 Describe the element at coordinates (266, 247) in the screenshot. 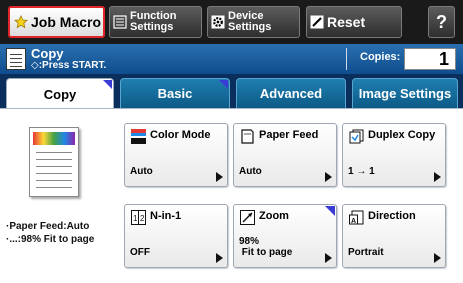

I see `zoom-value: 98% Fit to page` at that location.